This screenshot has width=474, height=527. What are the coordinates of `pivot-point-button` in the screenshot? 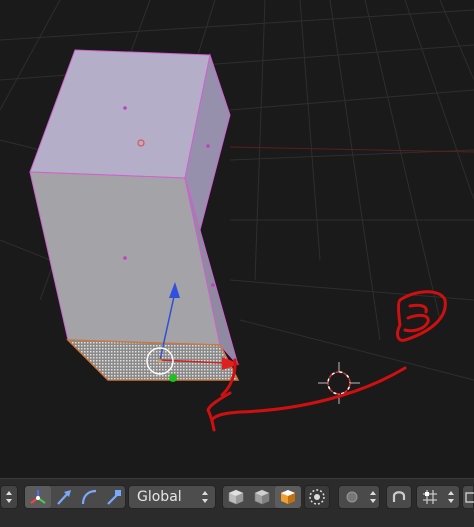 It's located at (317, 497).